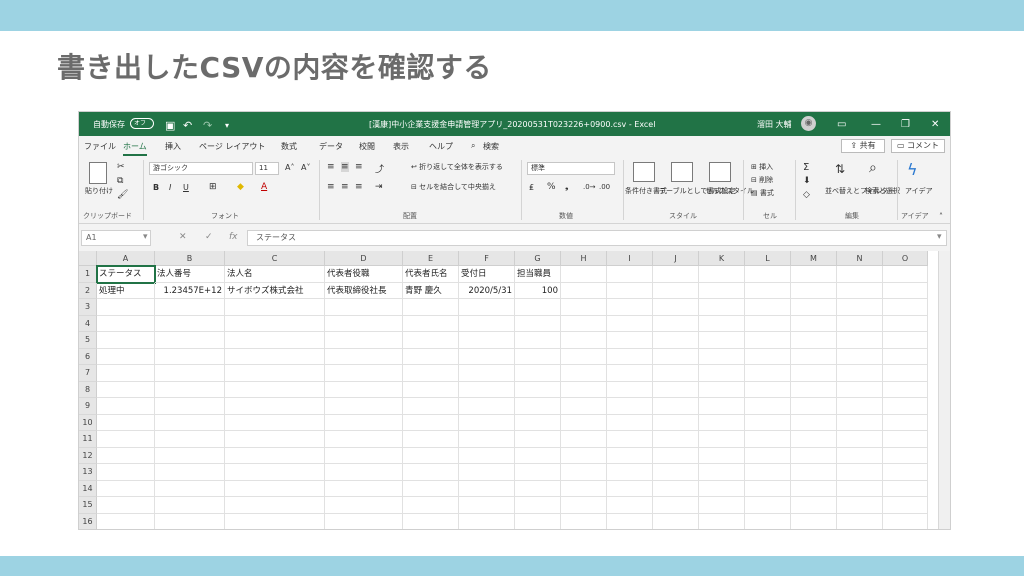 Image resolution: width=1024 pixels, height=576 pixels. What do you see at coordinates (768, 455) in the screenshot?
I see `cell-l12` at bounding box center [768, 455].